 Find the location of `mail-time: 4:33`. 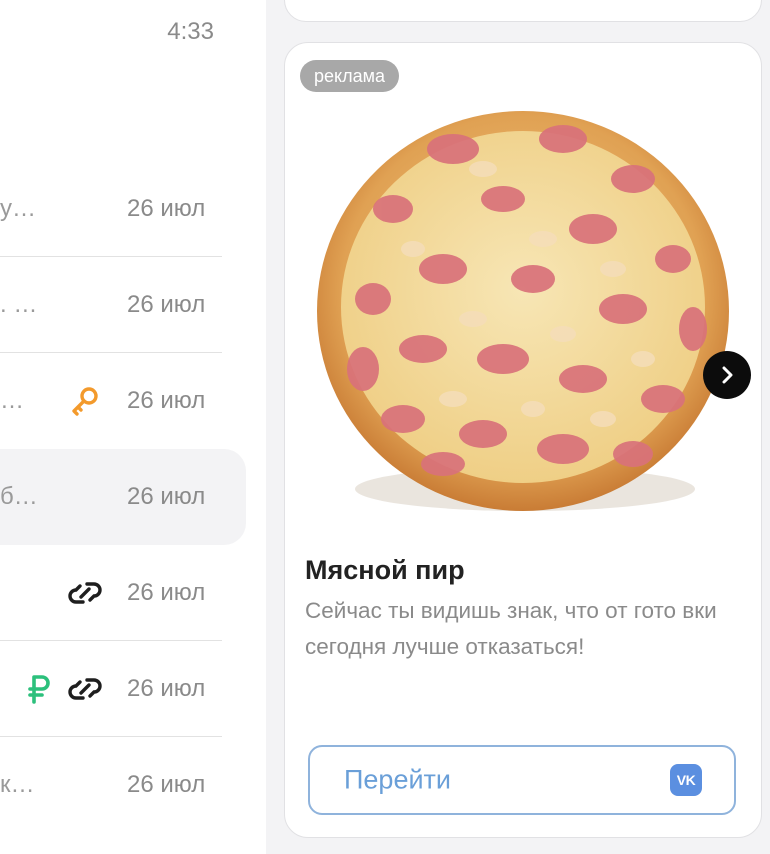

mail-time: 4:33 is located at coordinates (190, 31).